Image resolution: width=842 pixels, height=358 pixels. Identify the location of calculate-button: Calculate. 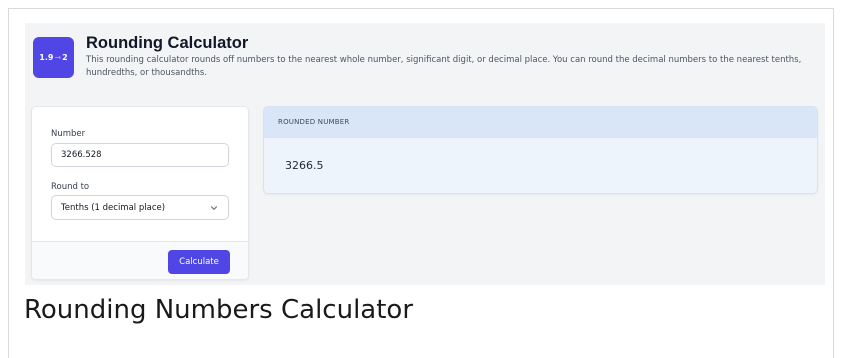
(199, 262).